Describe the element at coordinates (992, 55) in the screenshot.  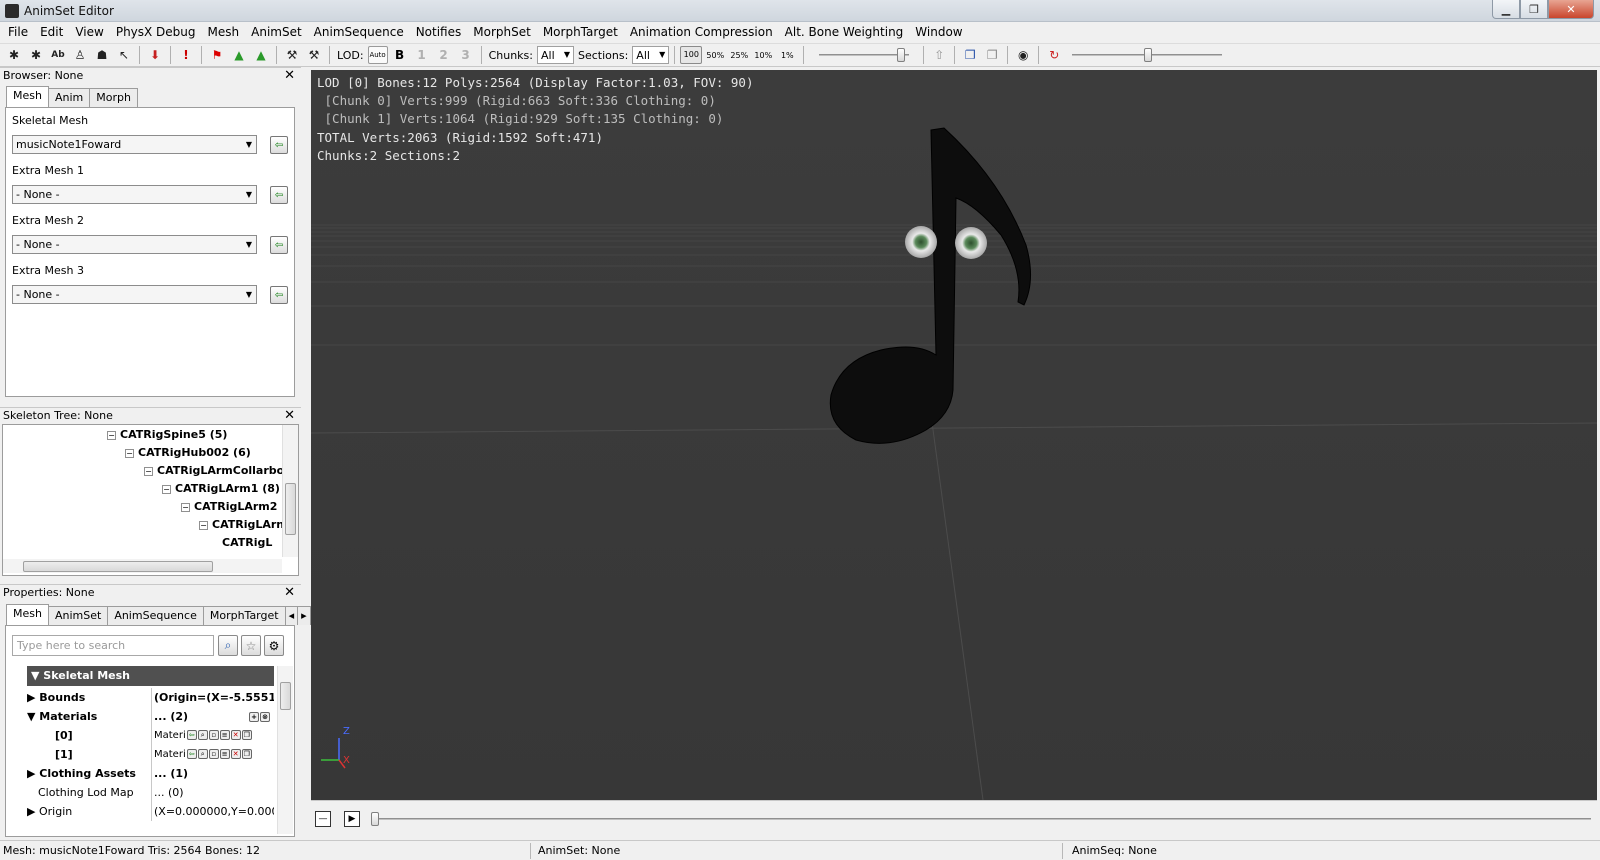
I see `paste-icon: ❐` at that location.